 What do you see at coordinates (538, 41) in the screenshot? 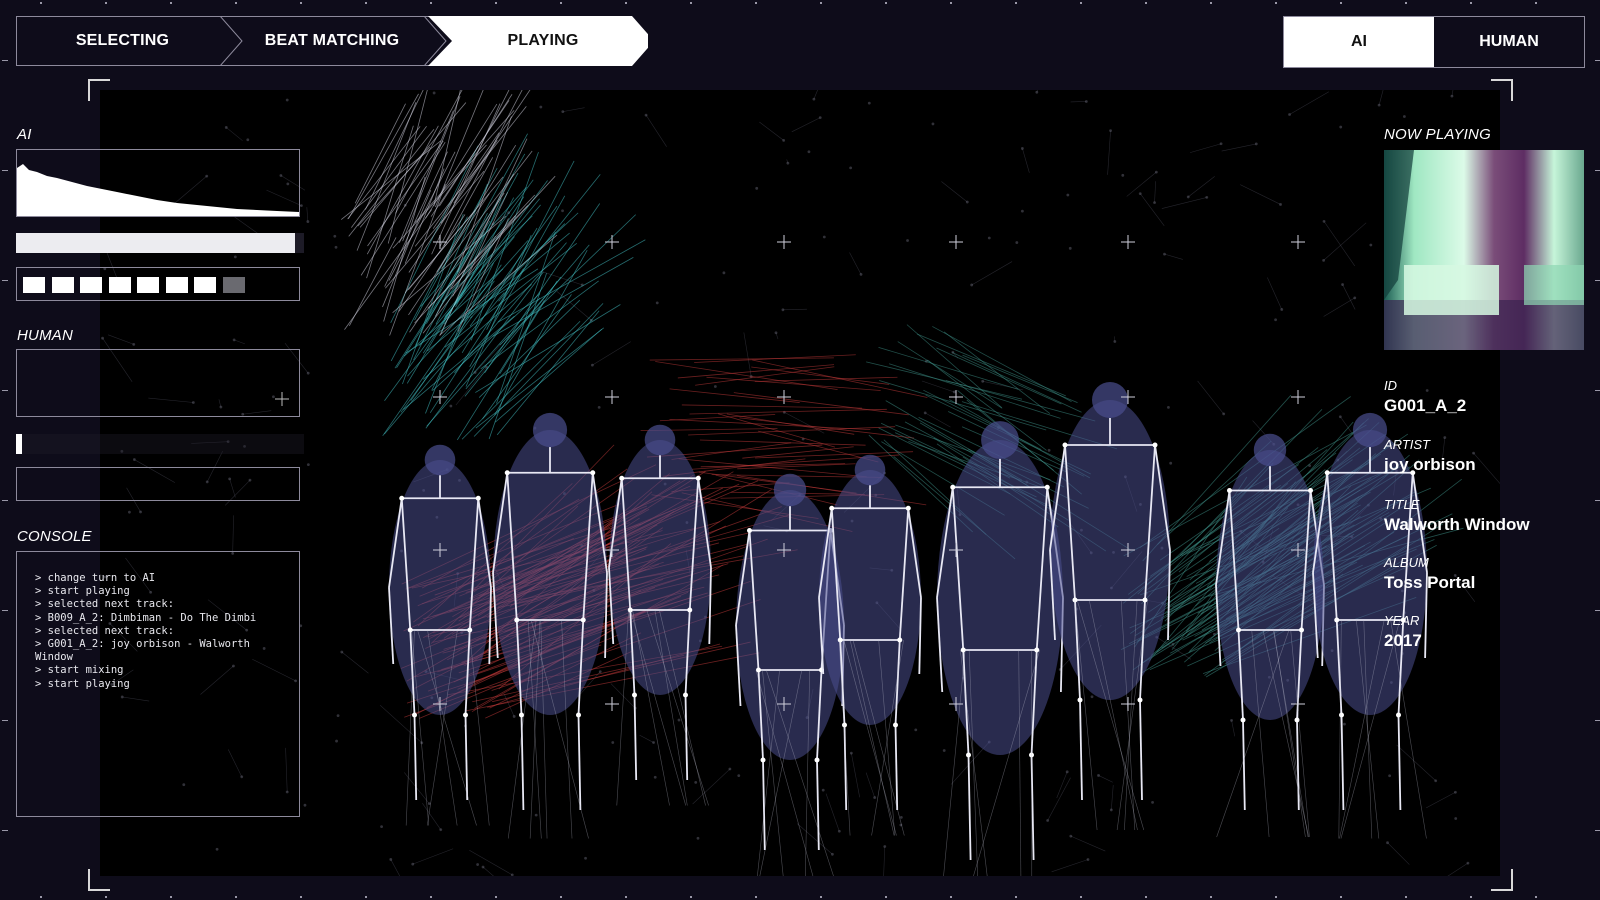
I see `step-playing: PLAYING` at bounding box center [538, 41].